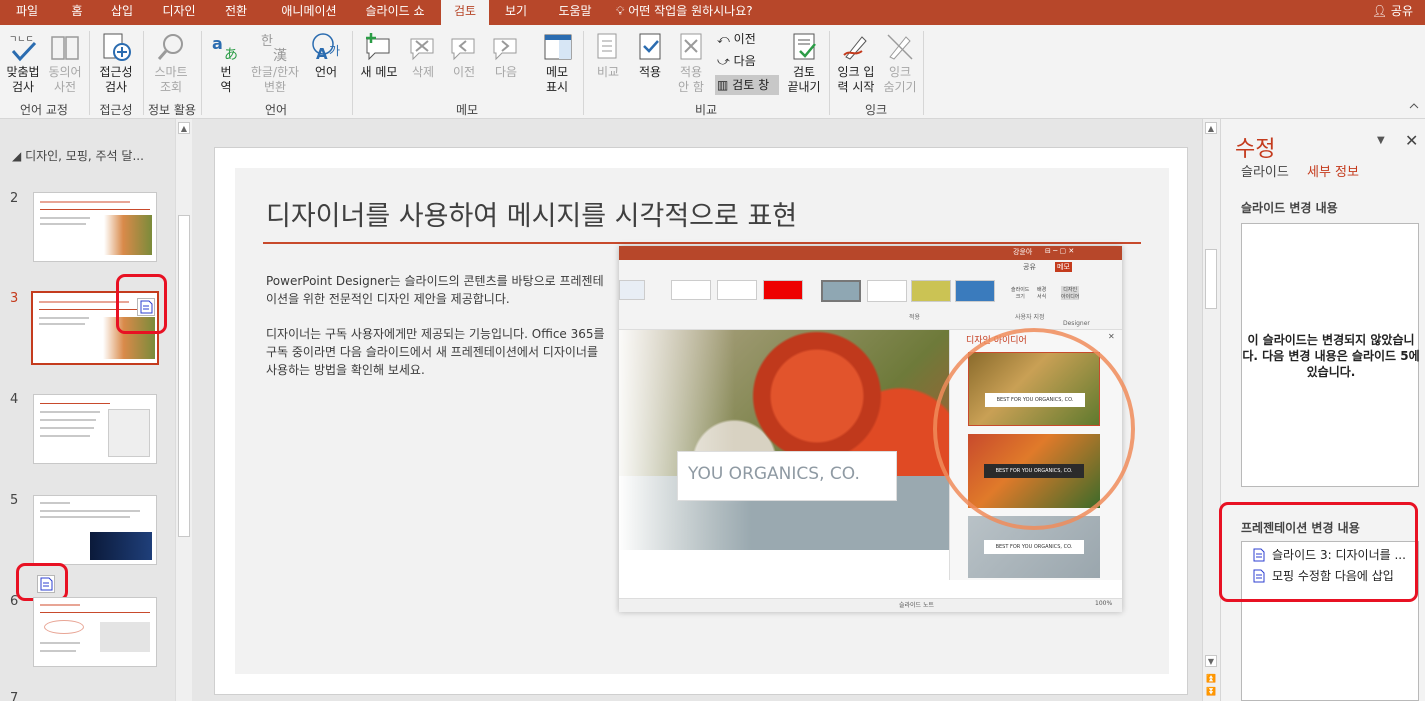  What do you see at coordinates (1070, 293) in the screenshot?
I see `app-design-ideas-btn: 디자인 아이디어` at bounding box center [1070, 293].